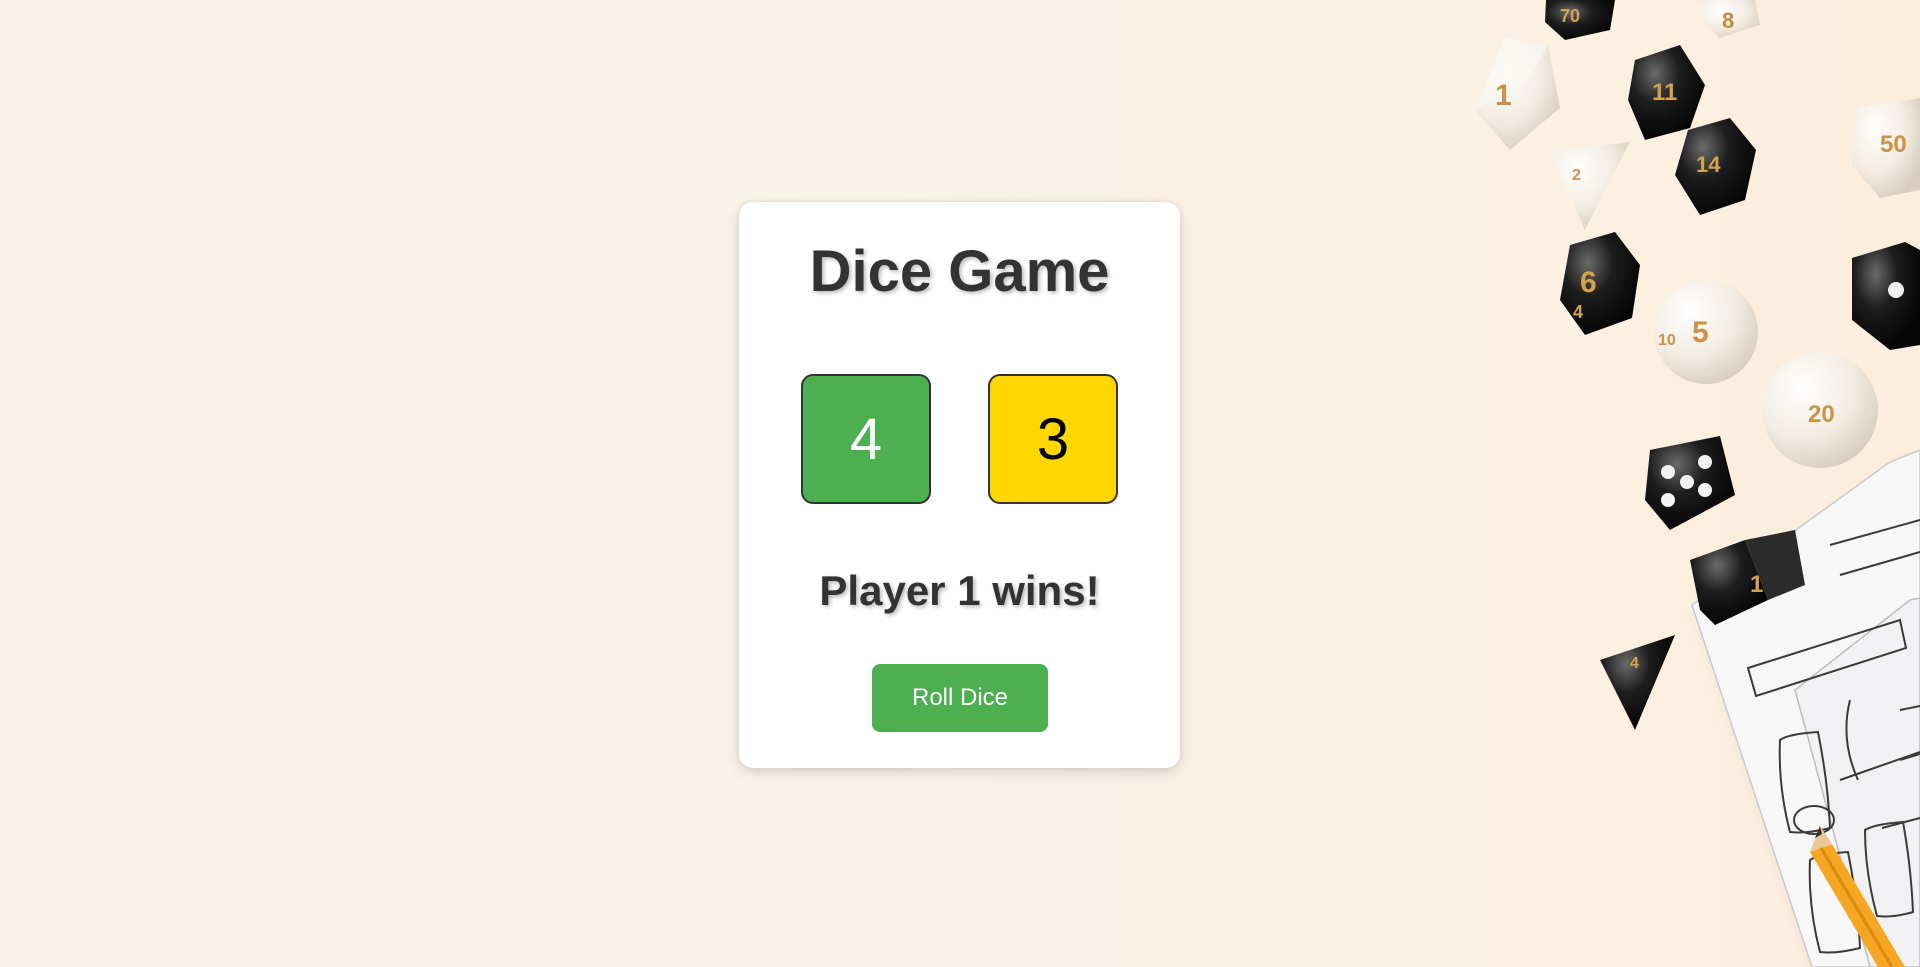 Image resolution: width=1920 pixels, height=967 pixels. I want to click on player1-die-value: 4, so click(866, 439).